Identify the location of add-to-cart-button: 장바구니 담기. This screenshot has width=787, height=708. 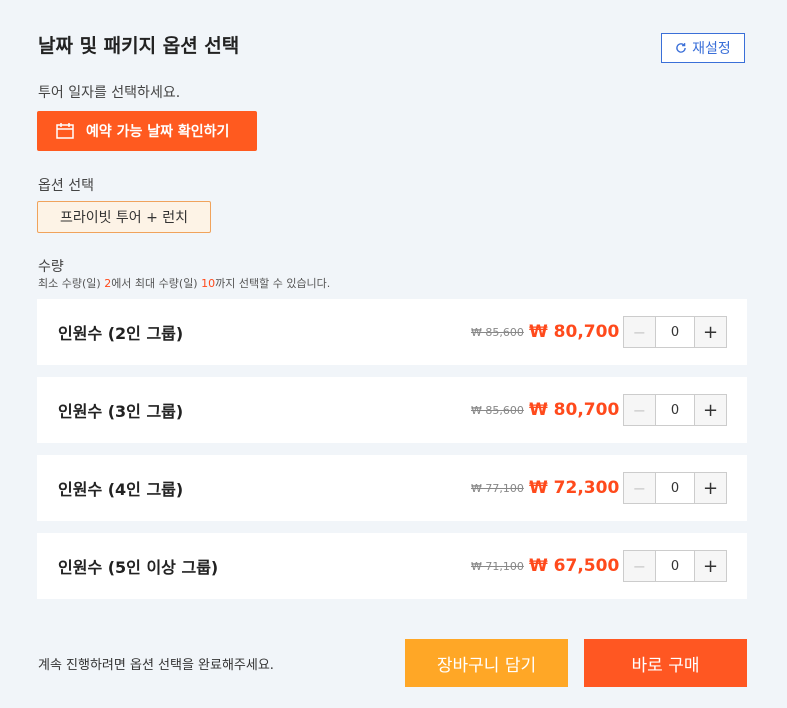
(486, 663).